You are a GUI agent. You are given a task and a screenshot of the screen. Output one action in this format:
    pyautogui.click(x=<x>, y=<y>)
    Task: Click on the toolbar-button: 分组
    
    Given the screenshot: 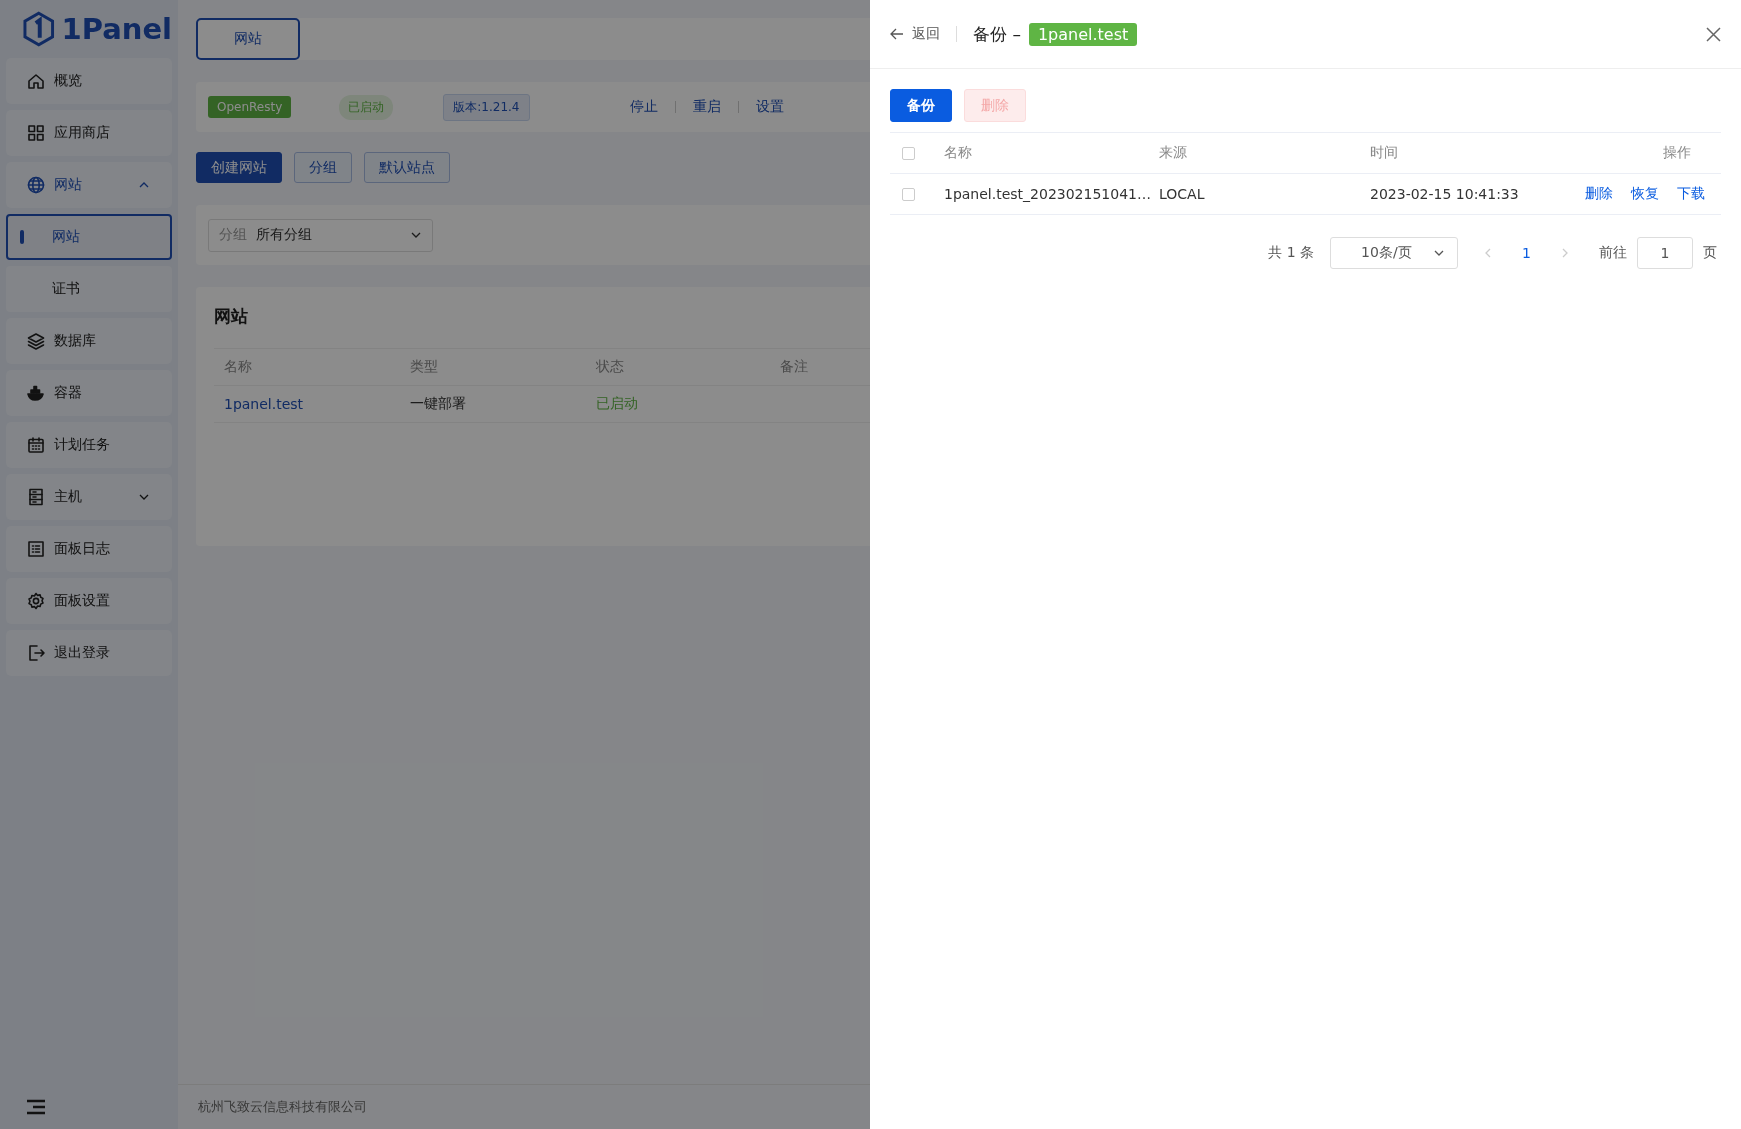 What is the action you would take?
    pyautogui.click(x=323, y=167)
    